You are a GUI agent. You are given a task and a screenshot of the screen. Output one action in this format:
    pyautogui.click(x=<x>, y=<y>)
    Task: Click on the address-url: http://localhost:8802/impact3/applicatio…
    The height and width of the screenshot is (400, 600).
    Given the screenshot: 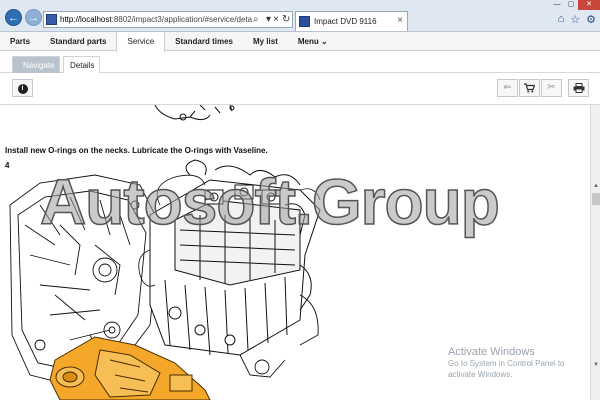 What is the action you would take?
    pyautogui.click(x=156, y=19)
    